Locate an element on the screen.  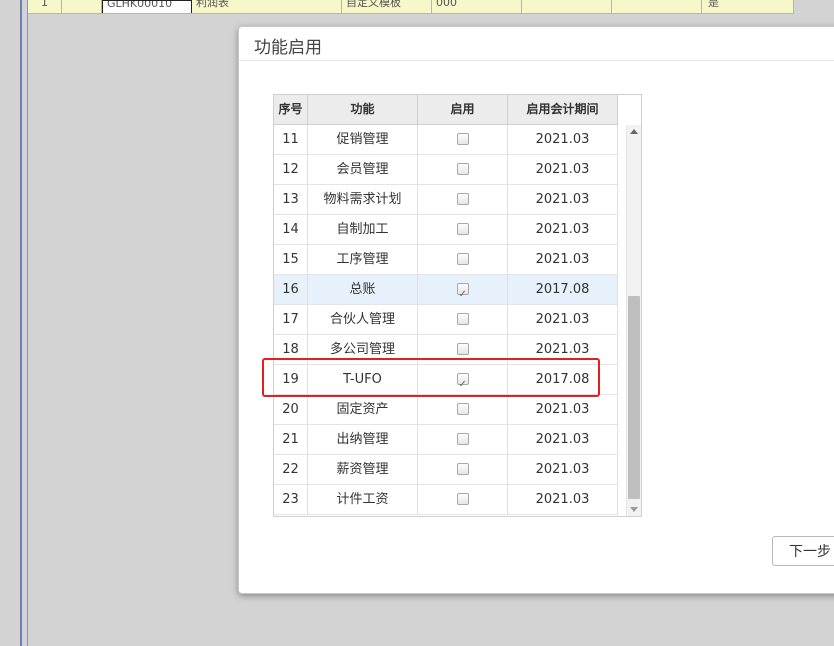
table-row: 23 计件工资 2021.03 is located at coordinates (446, 500).